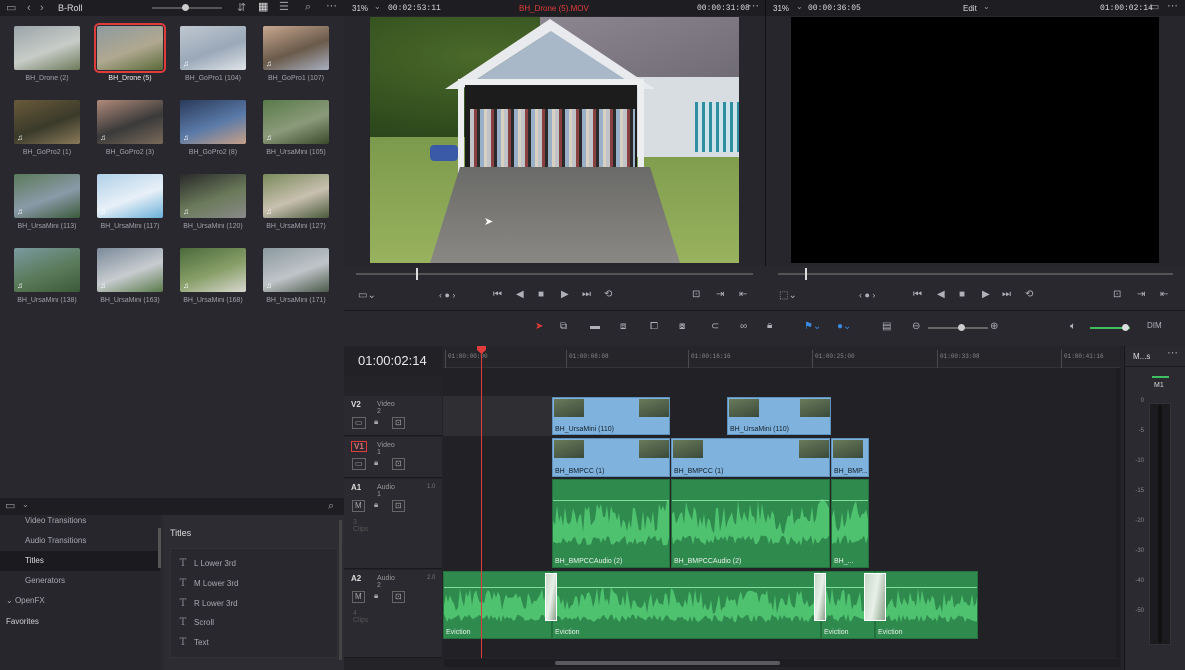  I want to click on fx-titles: Titles, so click(80, 561).